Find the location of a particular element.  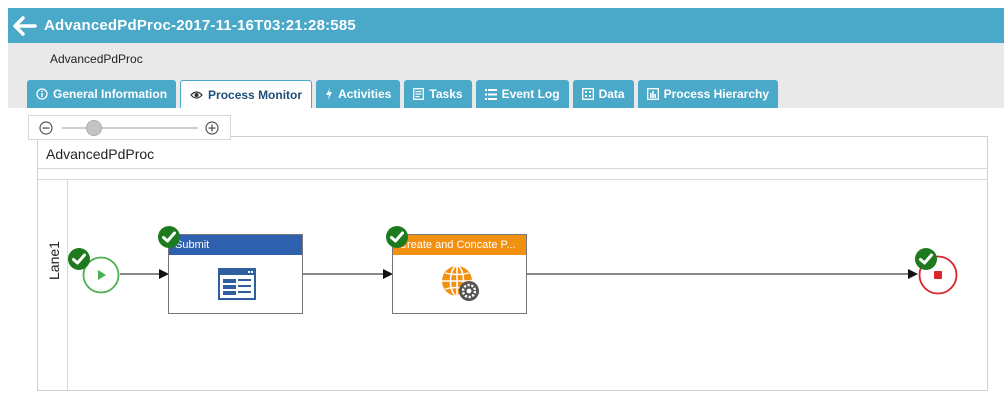

zoom-slider is located at coordinates (130, 127).